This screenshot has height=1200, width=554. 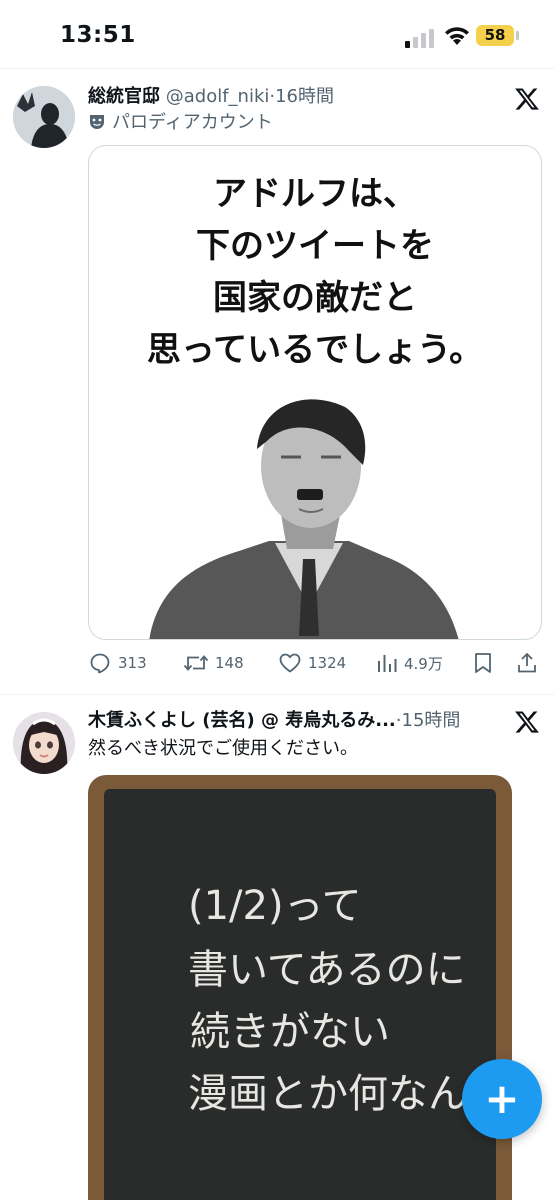 I want to click on tweet-header: 総統官邸 @adolf_niki·16時間, so click(x=211, y=97).